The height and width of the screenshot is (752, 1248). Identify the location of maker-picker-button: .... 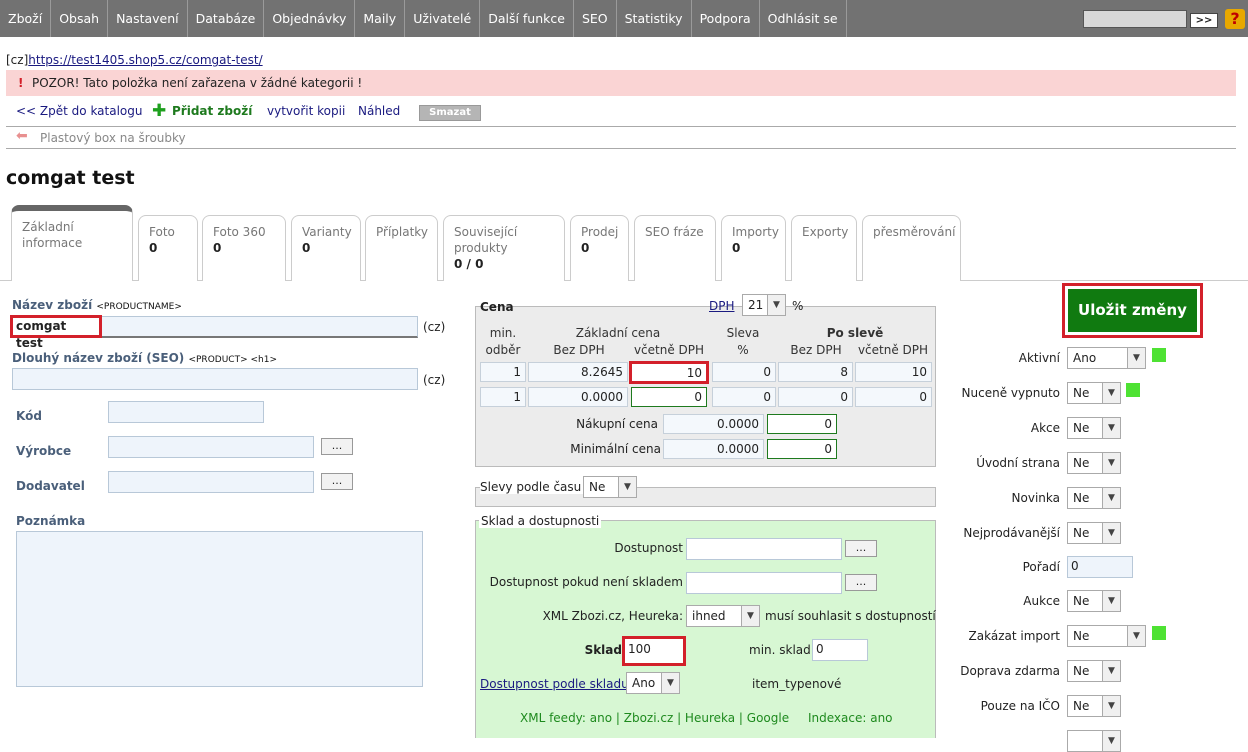
(337, 446).